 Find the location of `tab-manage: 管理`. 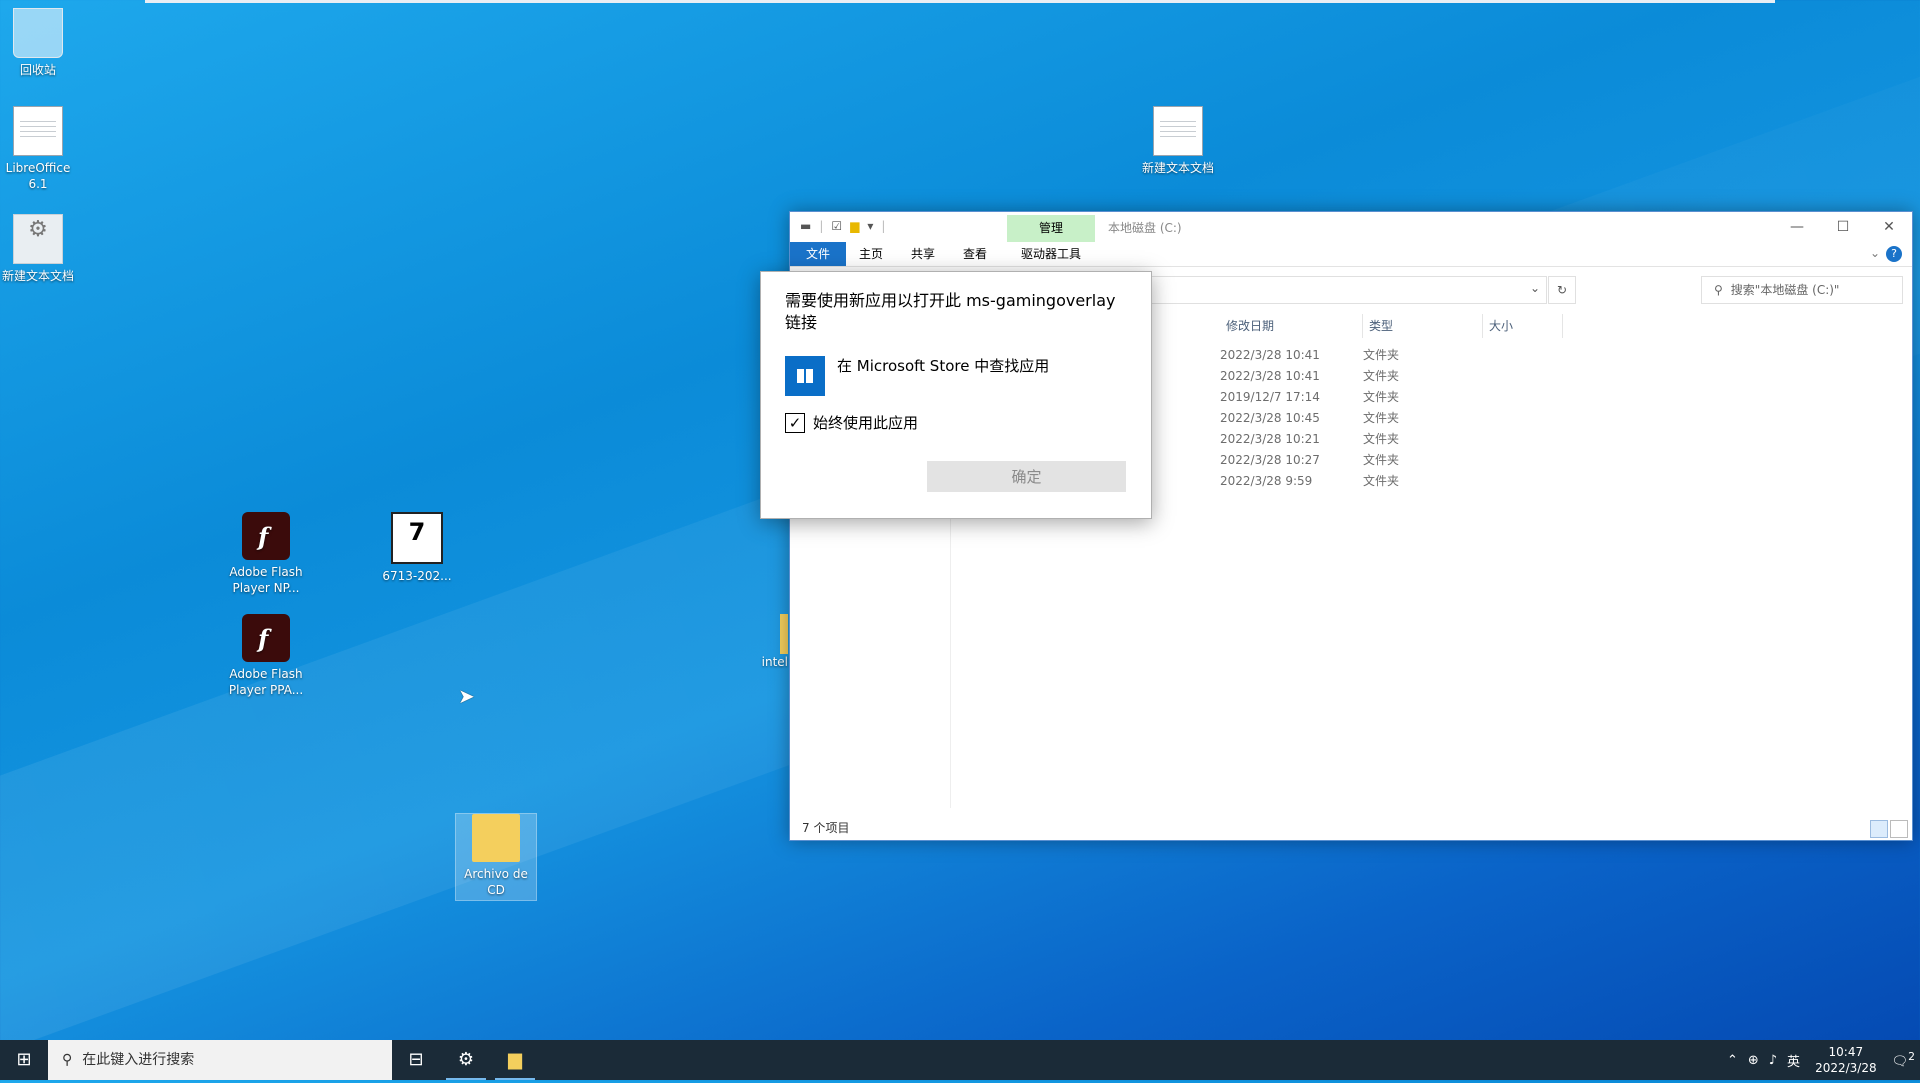

tab-manage: 管理 is located at coordinates (1051, 228).